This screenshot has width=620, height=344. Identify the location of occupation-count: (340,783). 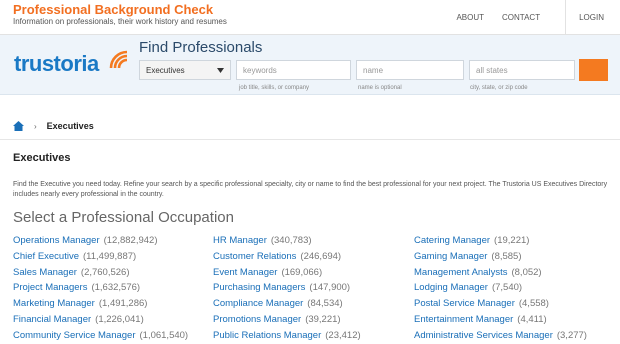
(291, 240).